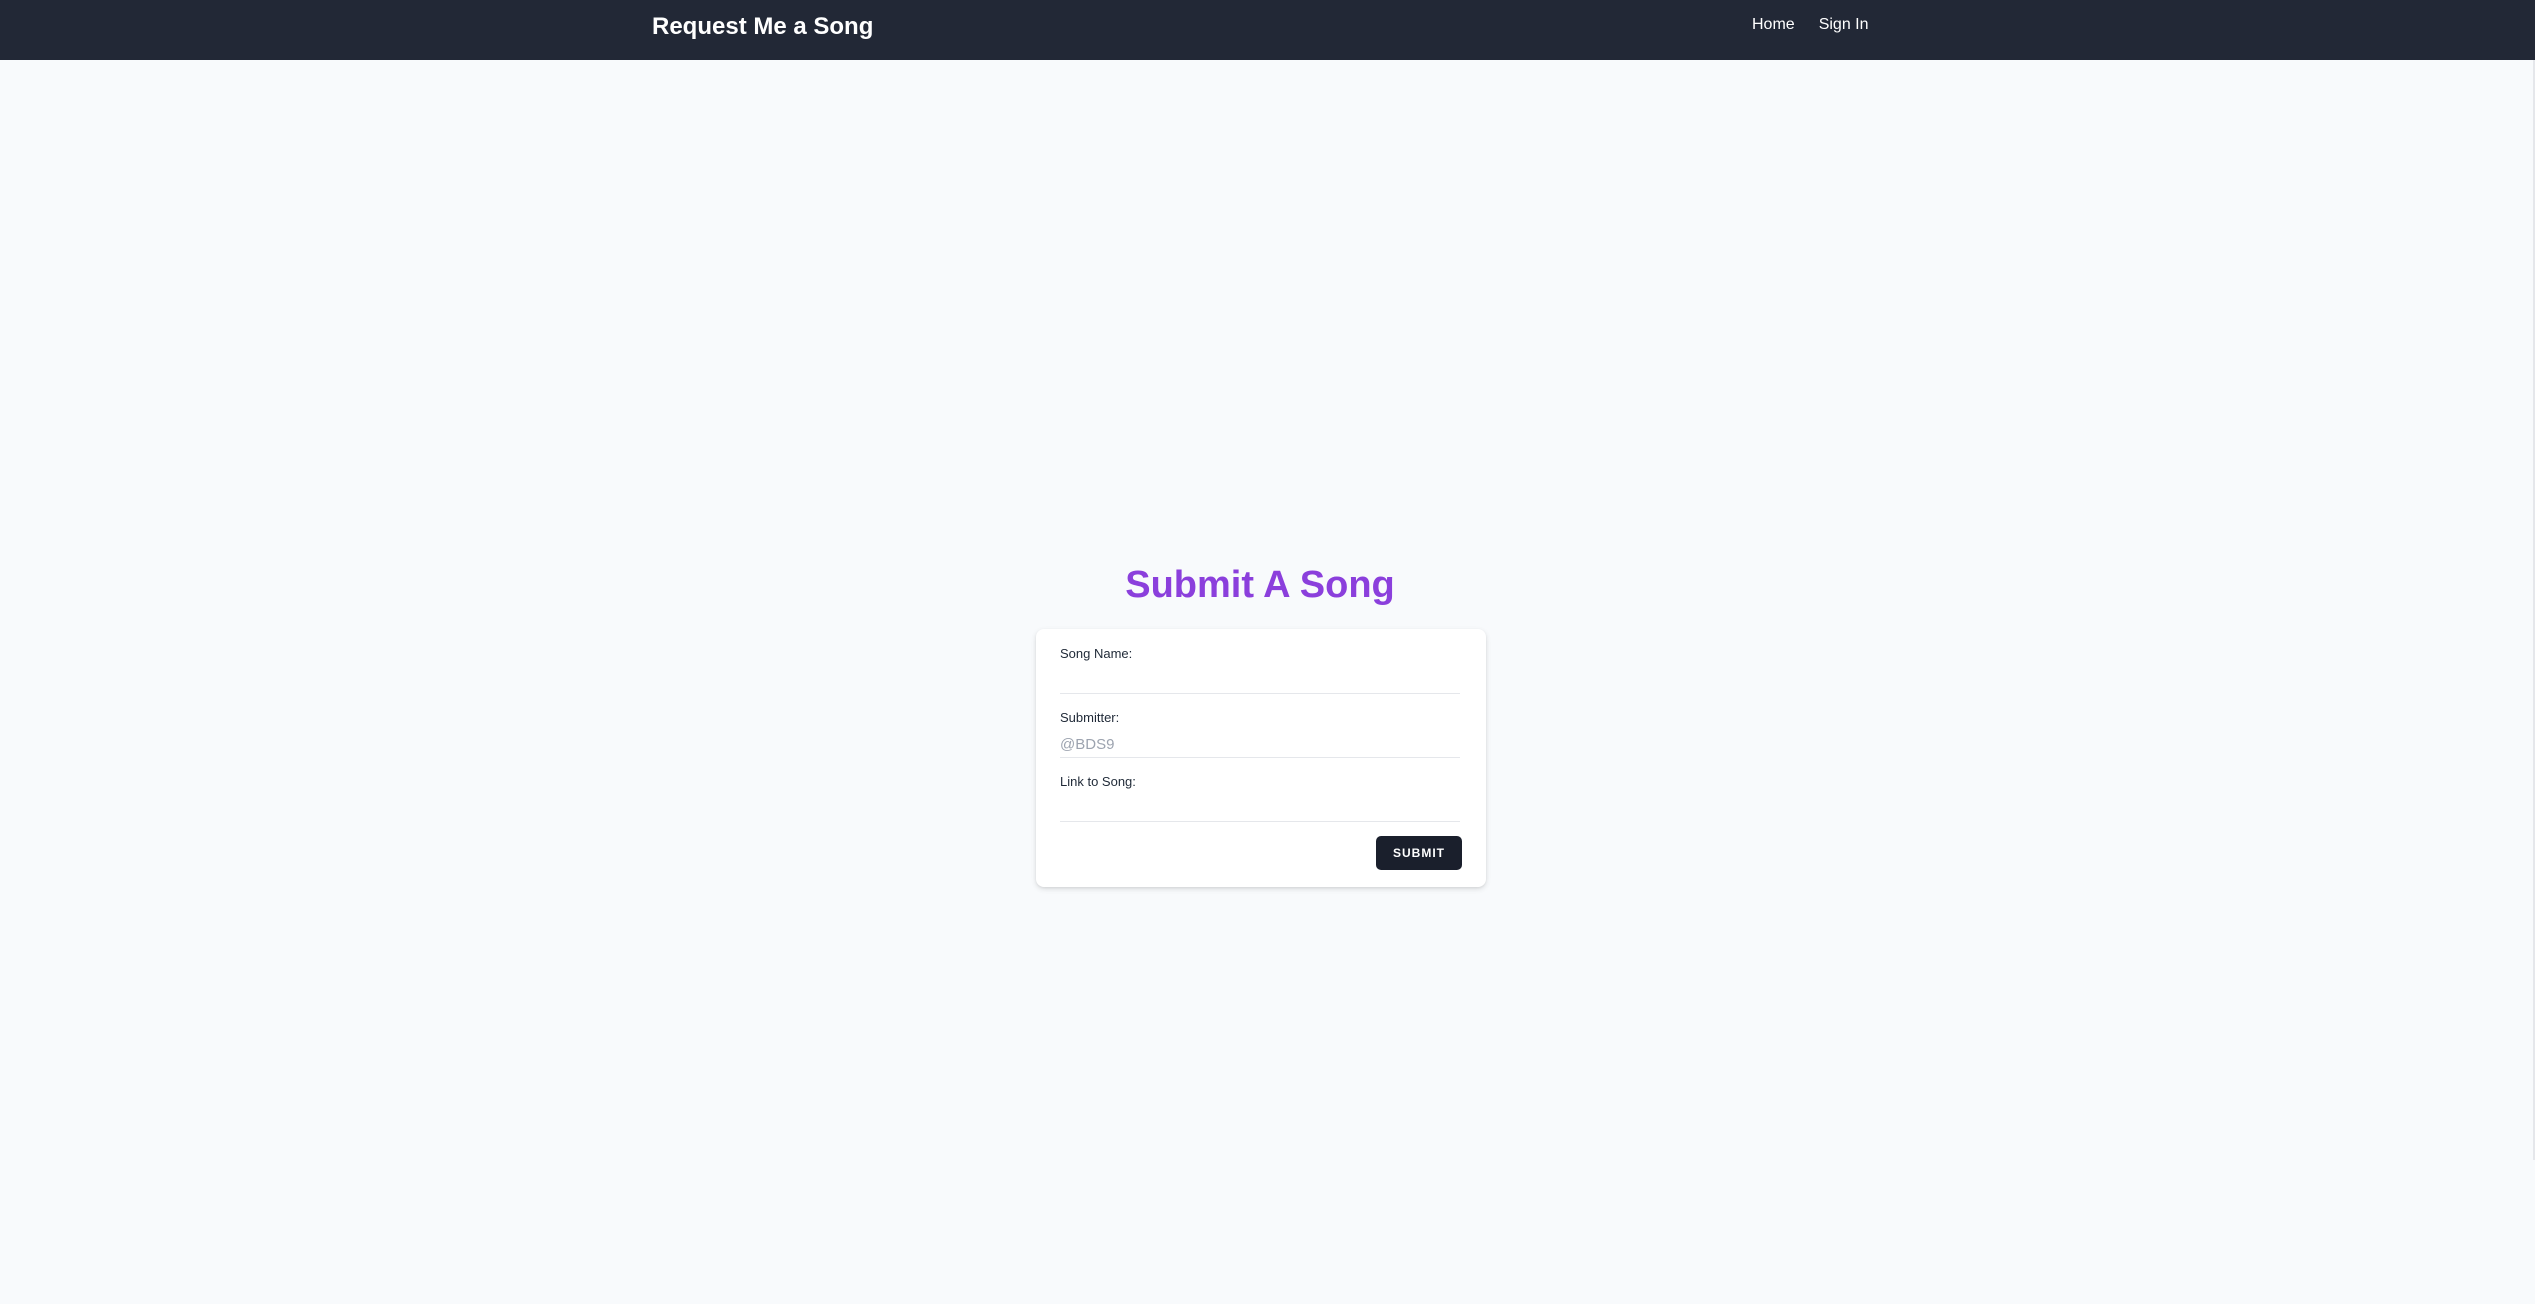 This screenshot has width=2535, height=1304. Describe the element at coordinates (1810, 25) in the screenshot. I see `nav-links: Home Sign In` at that location.